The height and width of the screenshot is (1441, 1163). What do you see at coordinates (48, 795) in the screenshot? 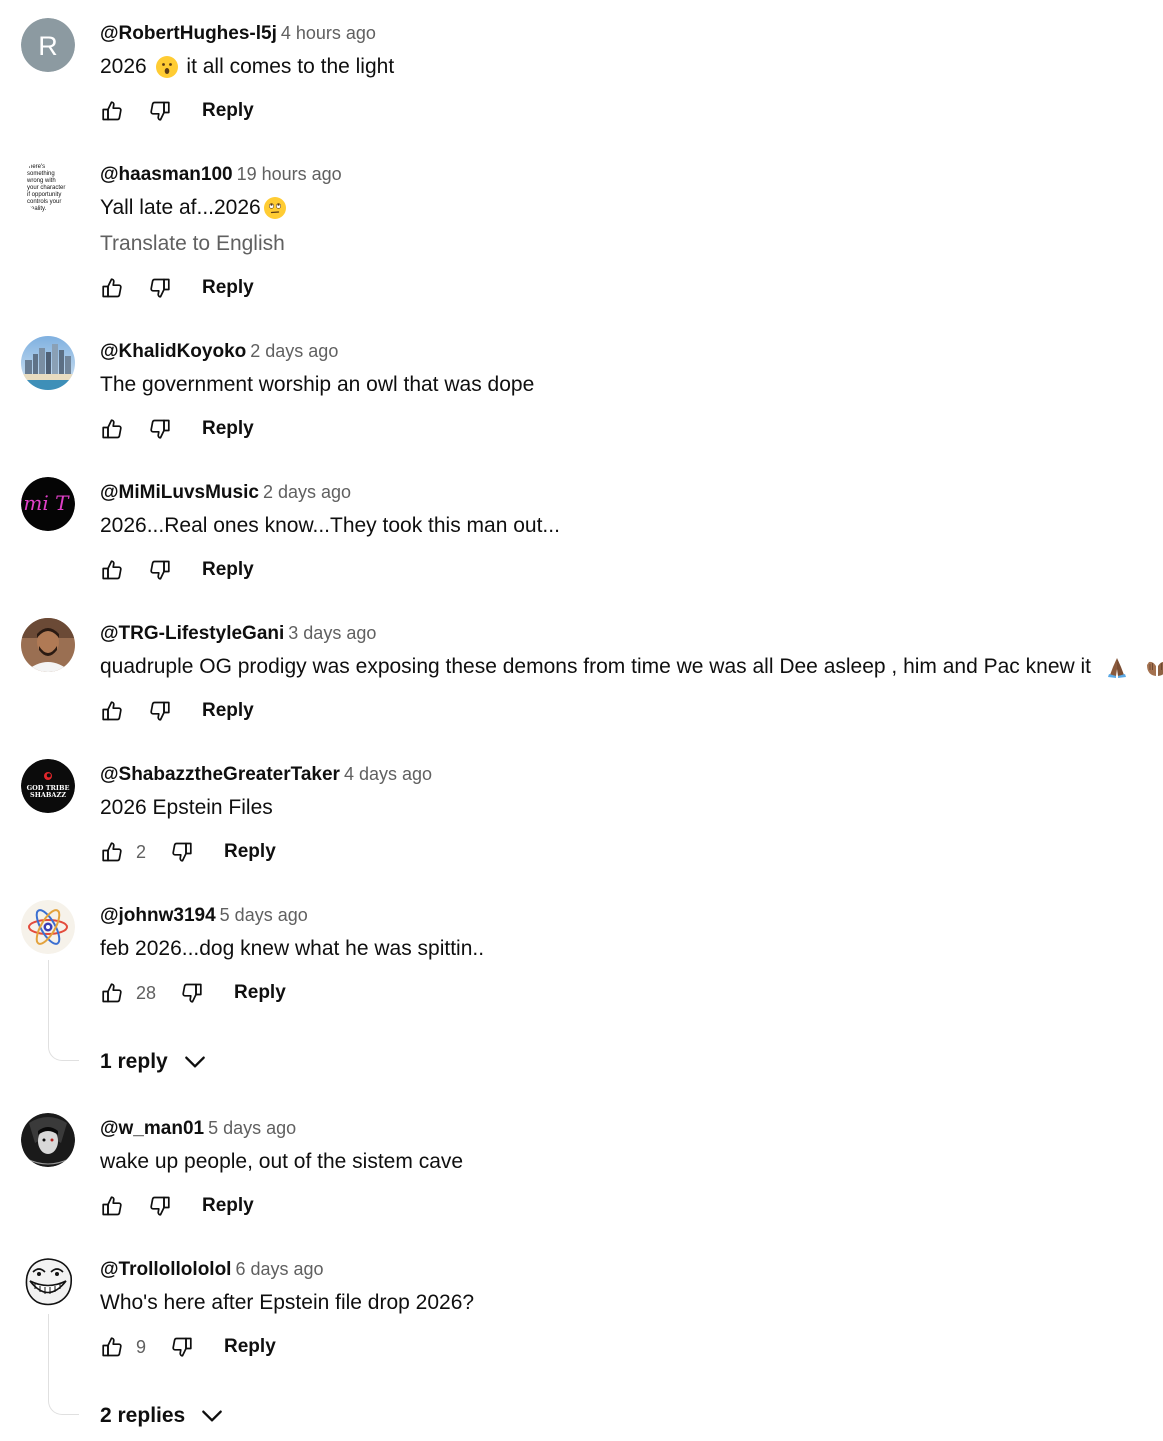
I see `svg-text: SHABAZZ` at bounding box center [48, 795].